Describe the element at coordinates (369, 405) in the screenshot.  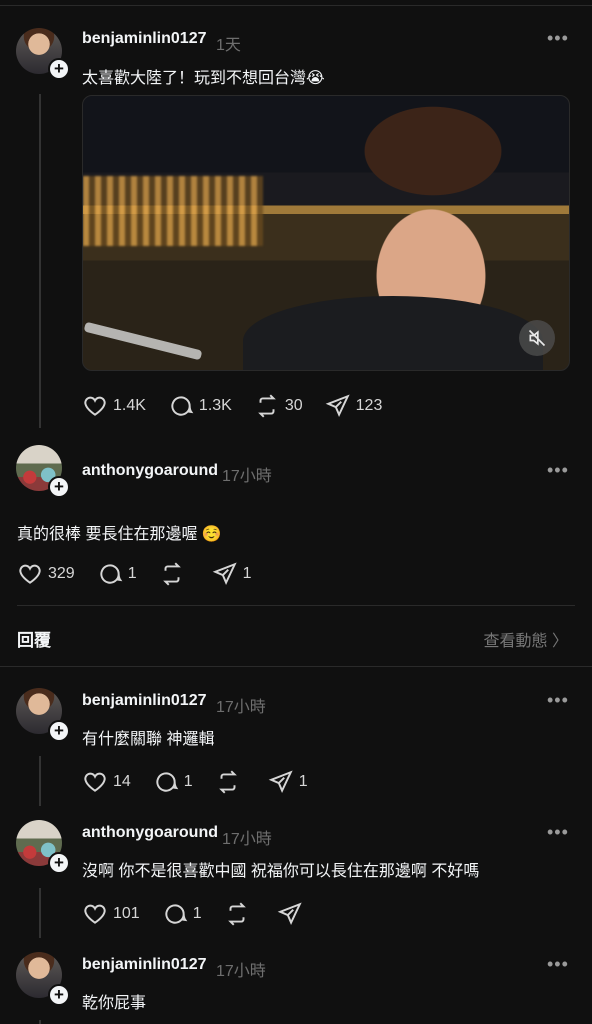
I see `share-count: 123` at that location.